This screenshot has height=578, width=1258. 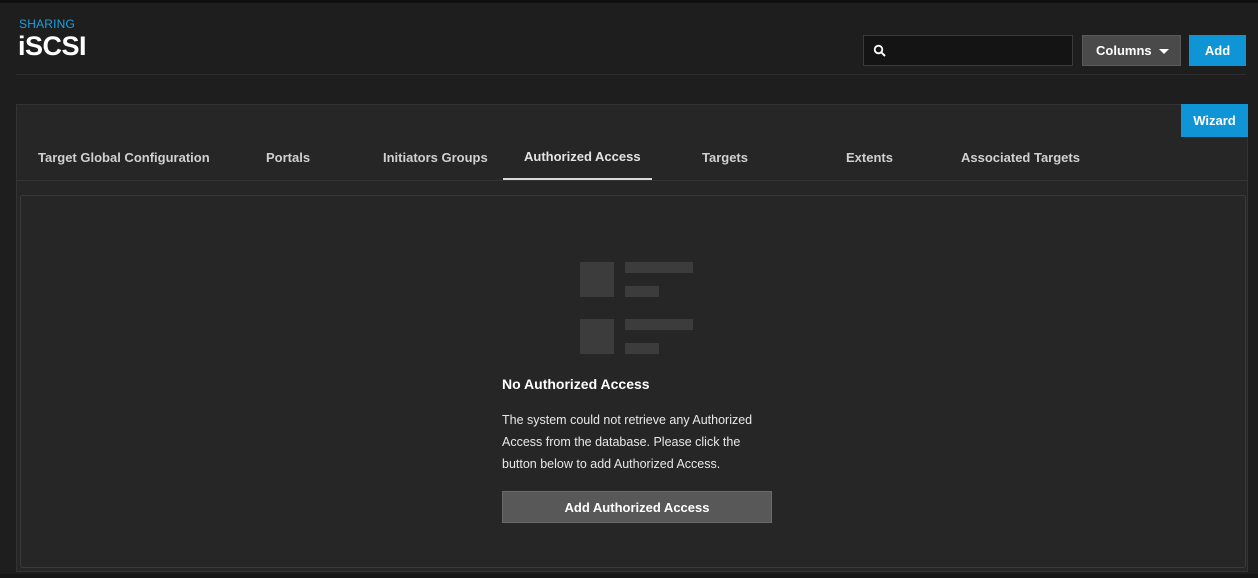 What do you see at coordinates (1020, 158) in the screenshot?
I see `tab-associated-targets: Associated Targets` at bounding box center [1020, 158].